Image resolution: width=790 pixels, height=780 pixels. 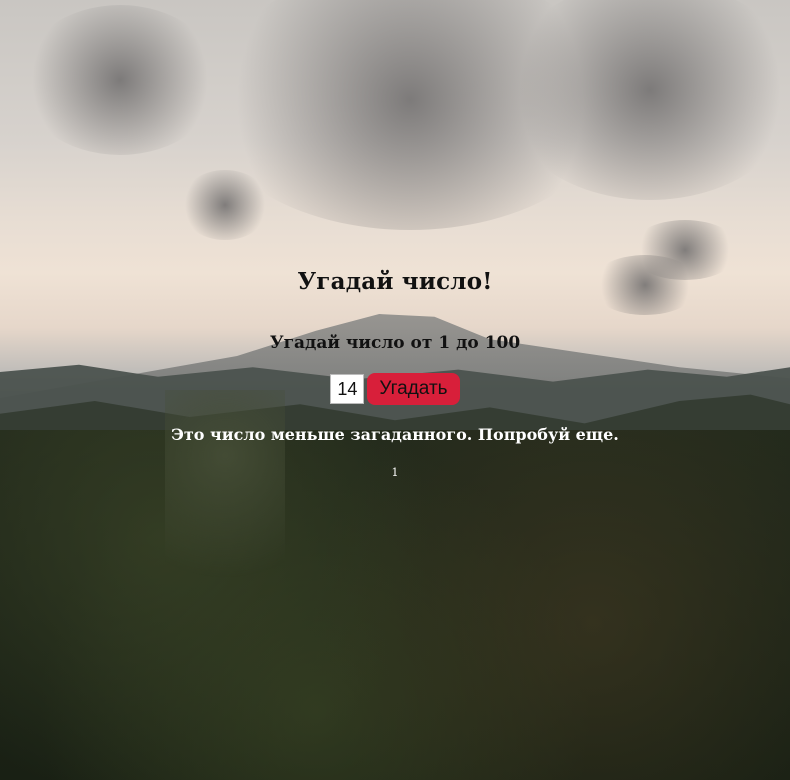 What do you see at coordinates (395, 472) in the screenshot?
I see `attempts-count: 1` at bounding box center [395, 472].